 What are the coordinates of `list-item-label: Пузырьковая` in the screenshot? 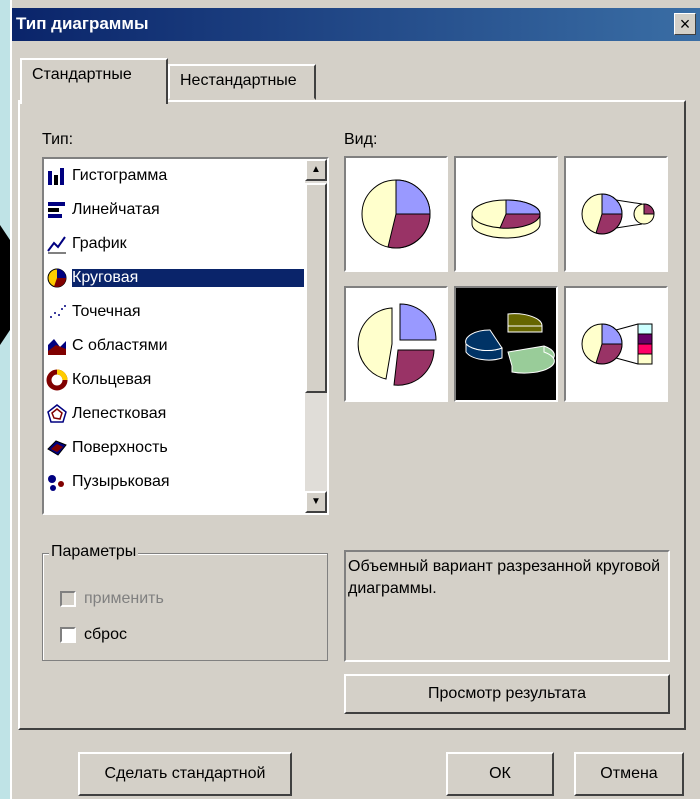 It's located at (121, 481).